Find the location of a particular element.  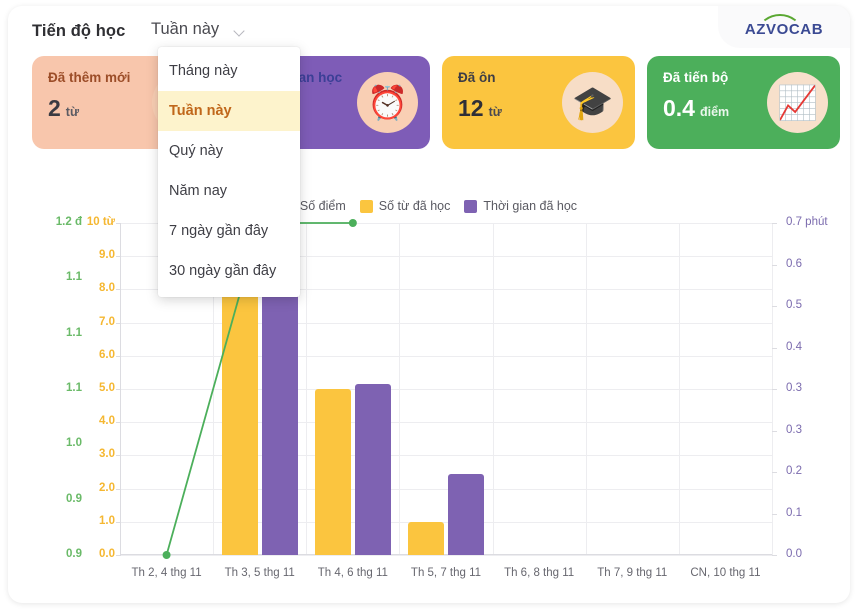

y-axis-left-score-tick: 0.9 is located at coordinates (74, 498).